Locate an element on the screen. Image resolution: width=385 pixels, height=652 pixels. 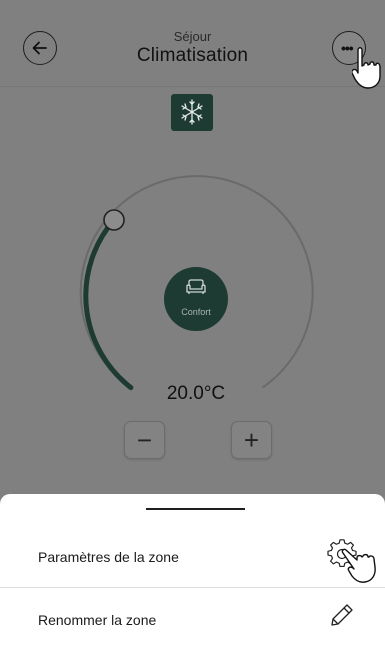
decrease-temperature-button: − is located at coordinates (144, 440).